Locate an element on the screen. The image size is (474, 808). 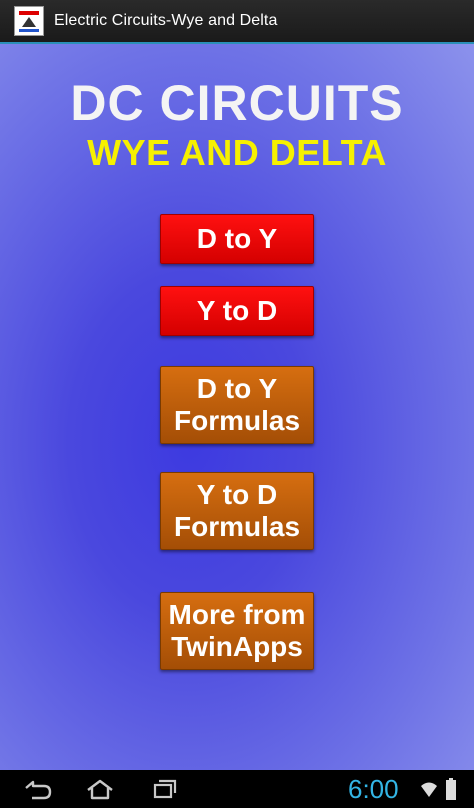
d-to-y-formulas-button: D to Y Formulas is located at coordinates (237, 405).